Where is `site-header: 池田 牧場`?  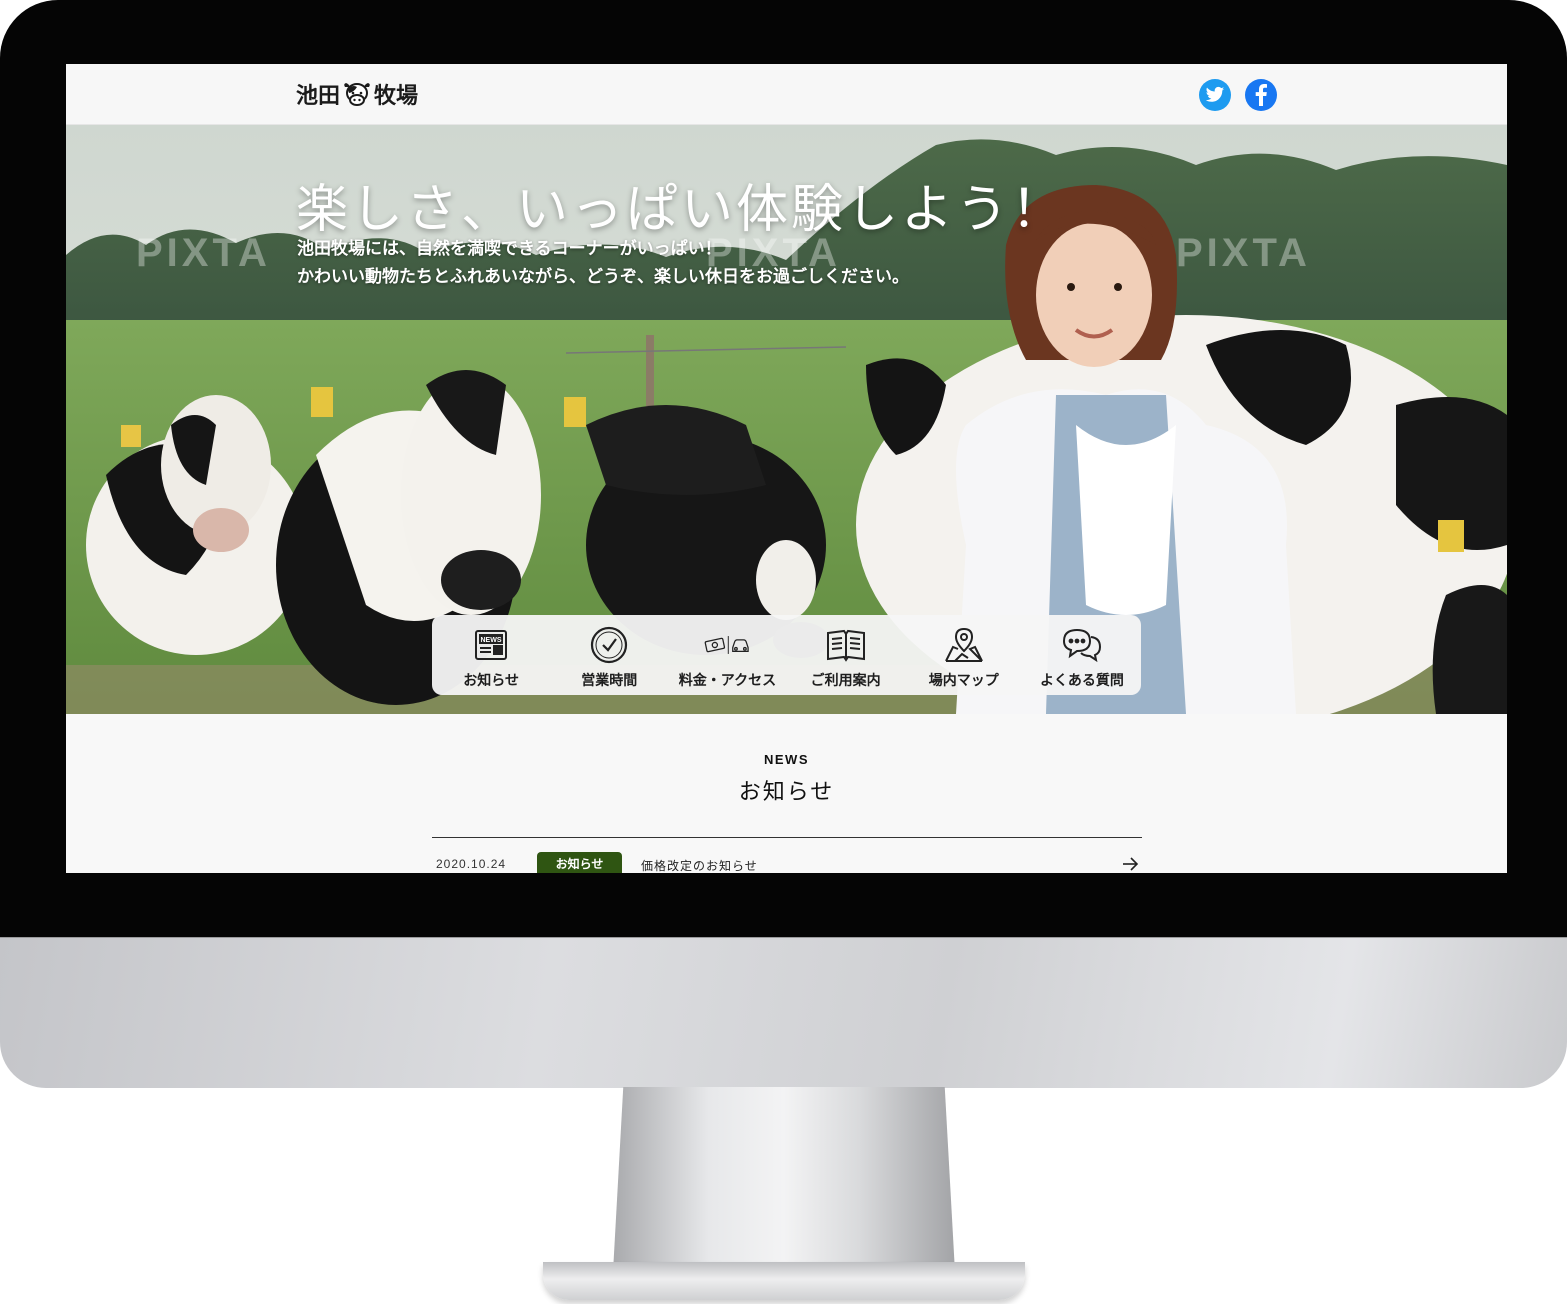 site-header: 池田 牧場 is located at coordinates (786, 94).